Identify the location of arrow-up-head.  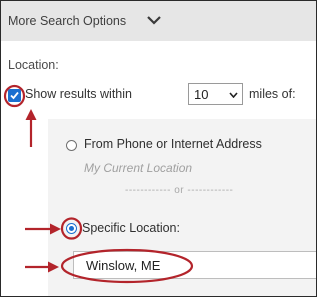
(31, 114).